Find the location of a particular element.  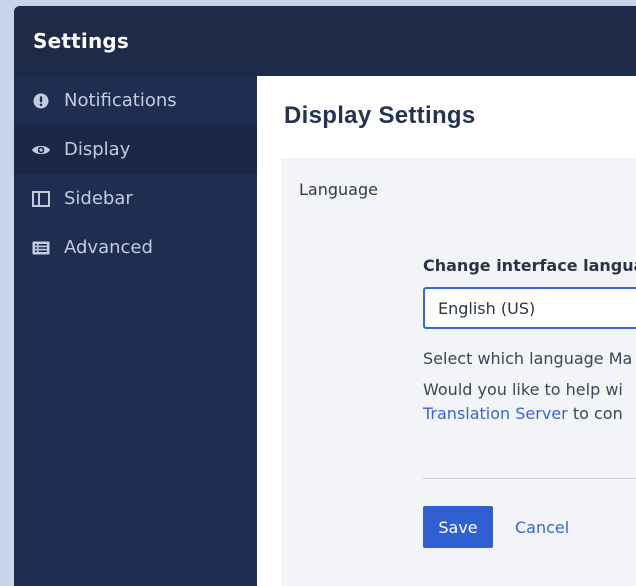

list-panel-icon is located at coordinates (41, 248).